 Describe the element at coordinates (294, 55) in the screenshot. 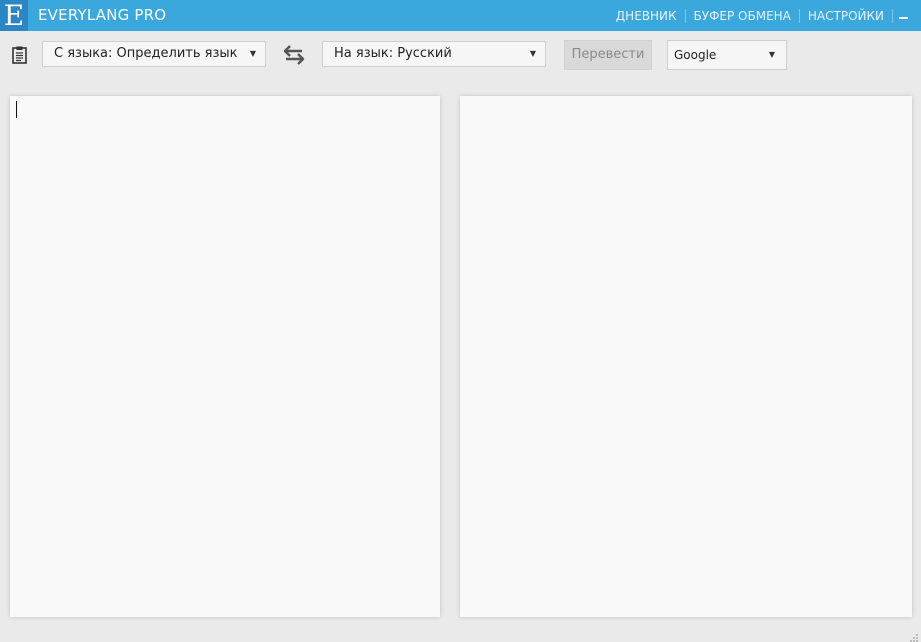

I see `swap-languages-icon` at that location.